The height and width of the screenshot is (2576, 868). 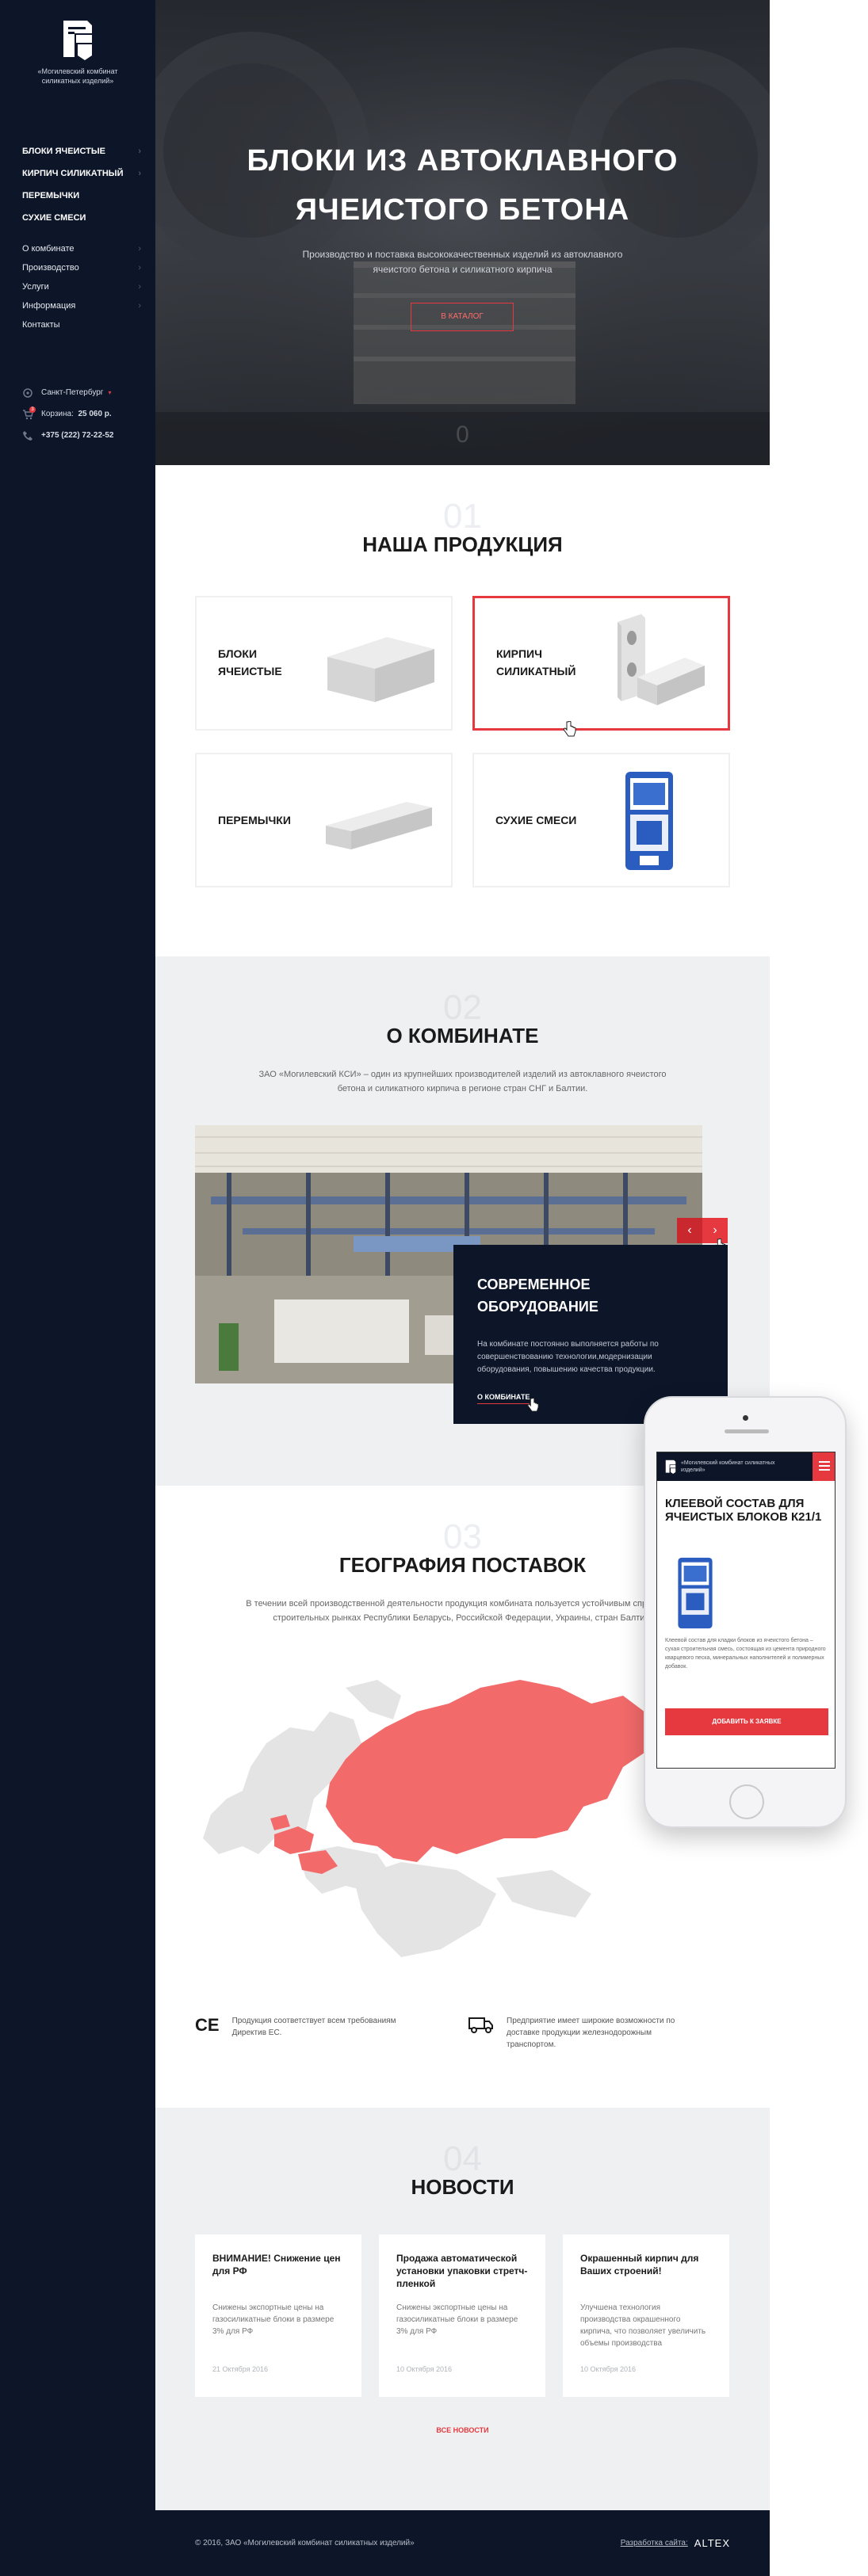 What do you see at coordinates (81, 196) in the screenshot?
I see `nav-item-lintels: ПЕРЕМЫЧКИ` at bounding box center [81, 196].